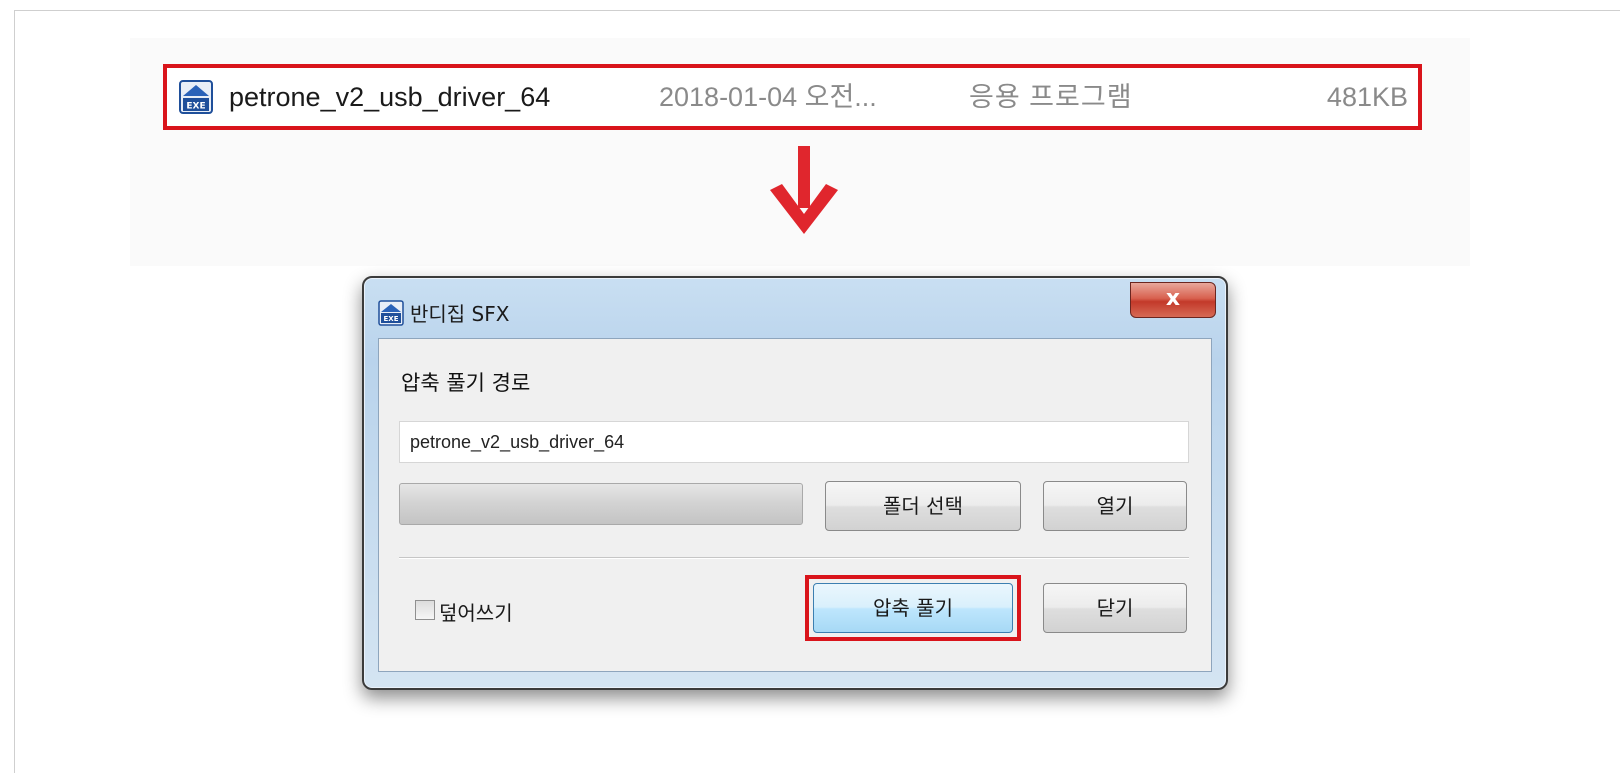  Describe the element at coordinates (794, 558) in the screenshot. I see `divider` at that location.